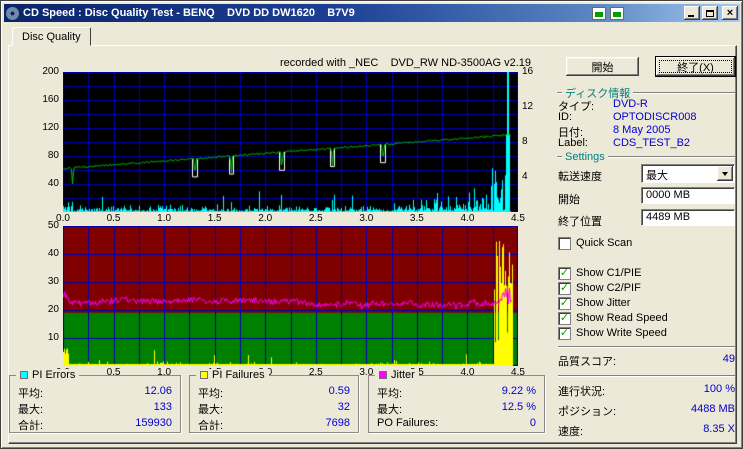 The height and width of the screenshot is (449, 743). I want to click on x-tick-label: 1.0, so click(164, 218).